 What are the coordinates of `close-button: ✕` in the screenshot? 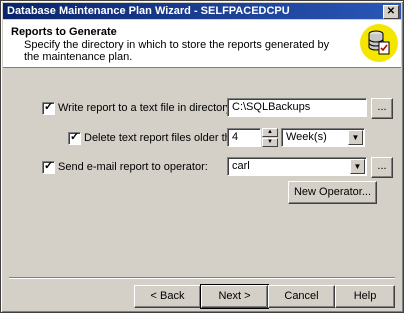 It's located at (391, 12).